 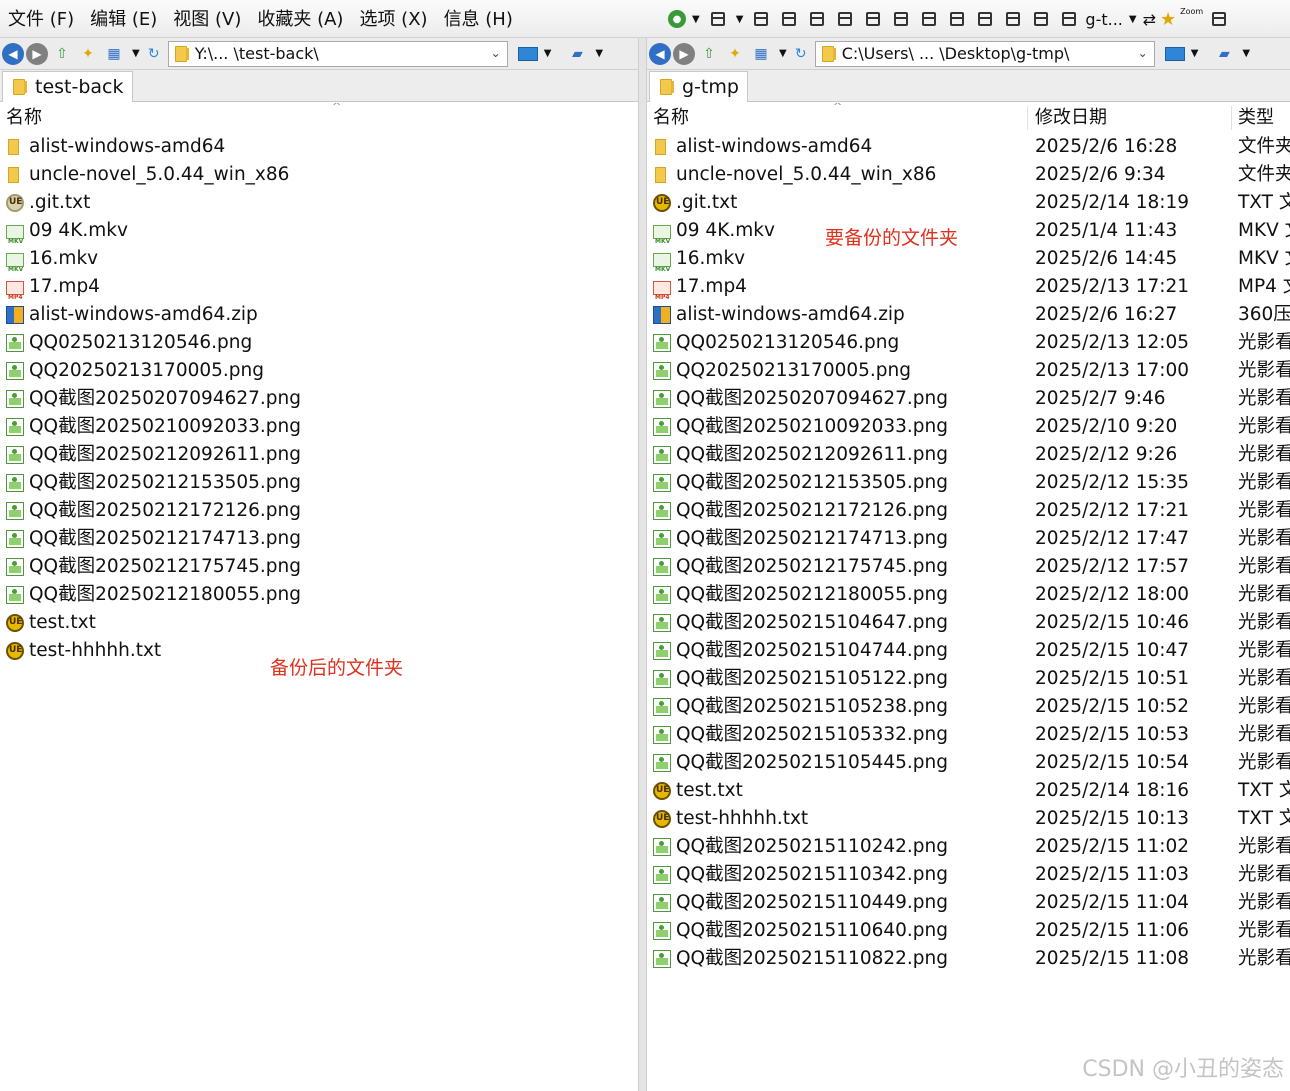 What do you see at coordinates (319, 399) in the screenshot?
I see `file-row: QQ截图20250207094627.png` at bounding box center [319, 399].